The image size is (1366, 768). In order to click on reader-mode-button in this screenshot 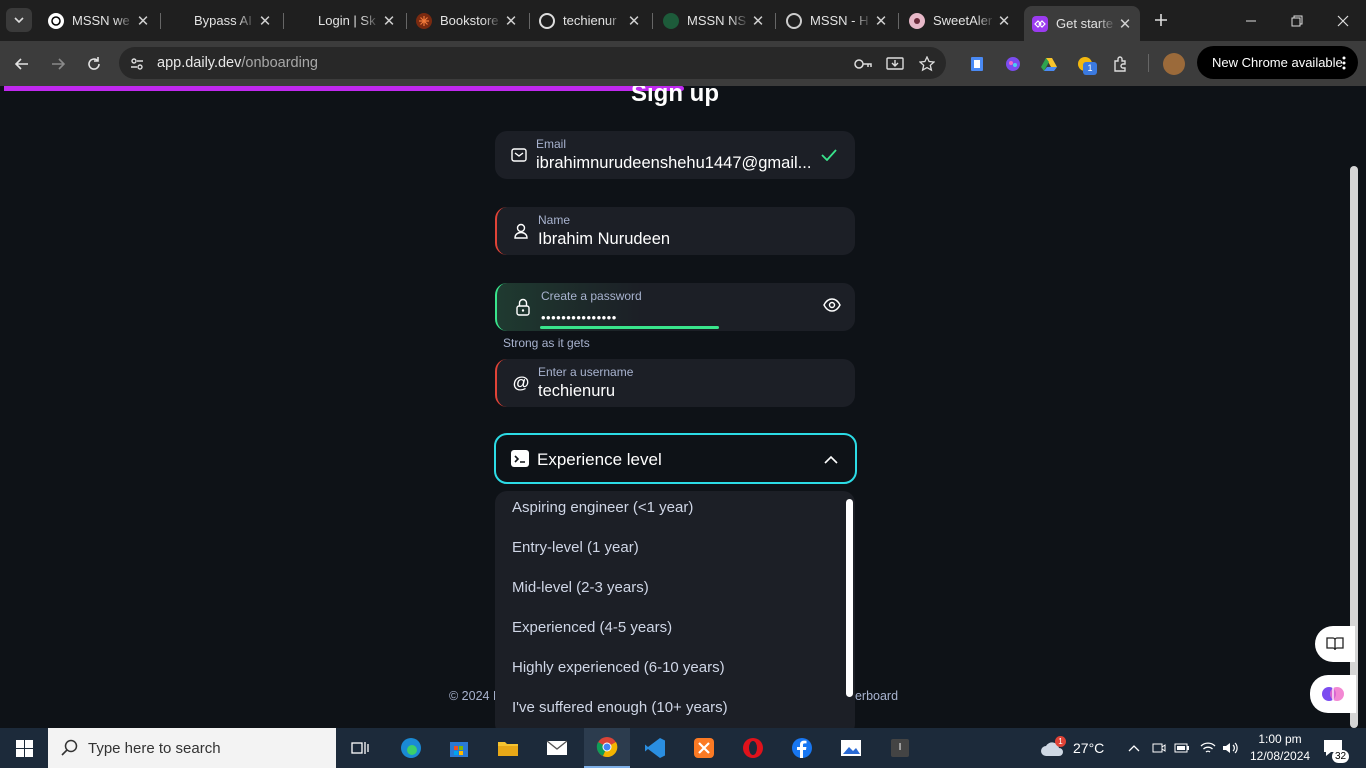, I will do `click(1335, 644)`.